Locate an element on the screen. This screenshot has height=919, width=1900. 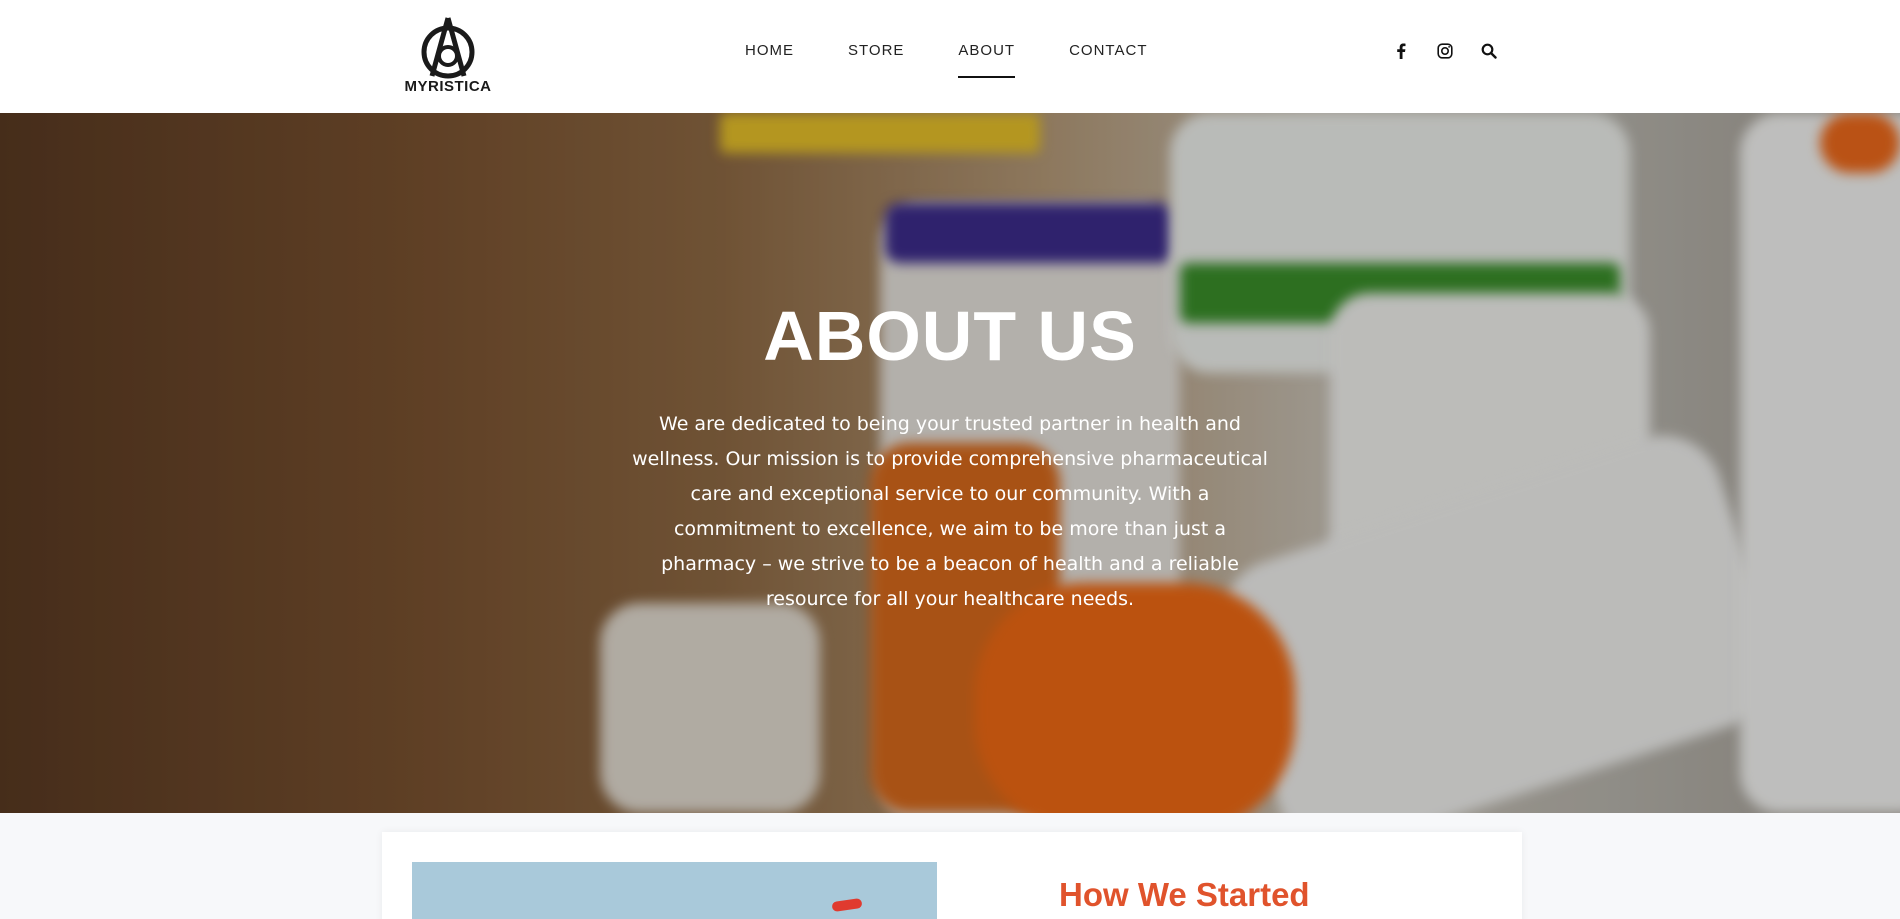
logo-text: MYRISTICA is located at coordinates (448, 86).